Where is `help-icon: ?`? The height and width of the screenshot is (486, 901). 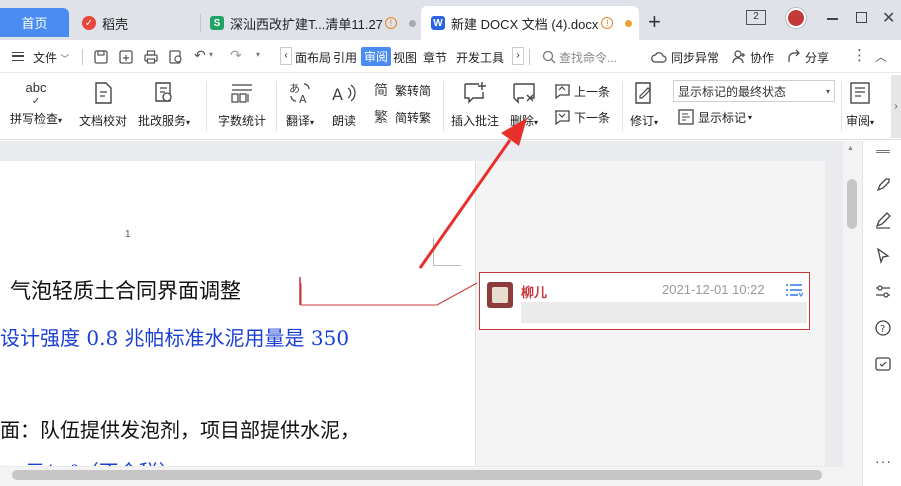 help-icon: ? is located at coordinates (883, 328).